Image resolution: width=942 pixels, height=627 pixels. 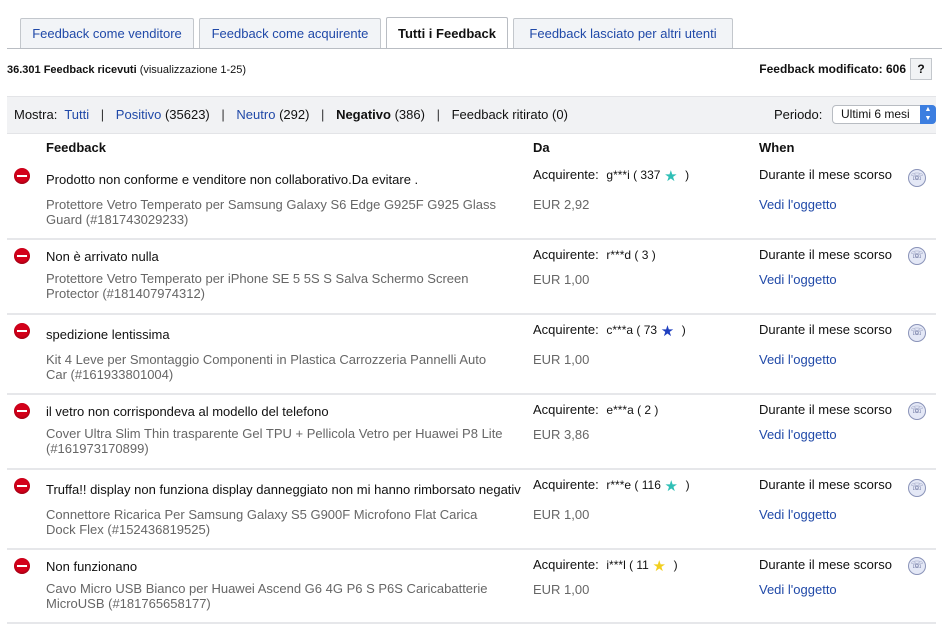 I want to click on feedback-count: 36.301 Feedback ricevuti, so click(x=72, y=70).